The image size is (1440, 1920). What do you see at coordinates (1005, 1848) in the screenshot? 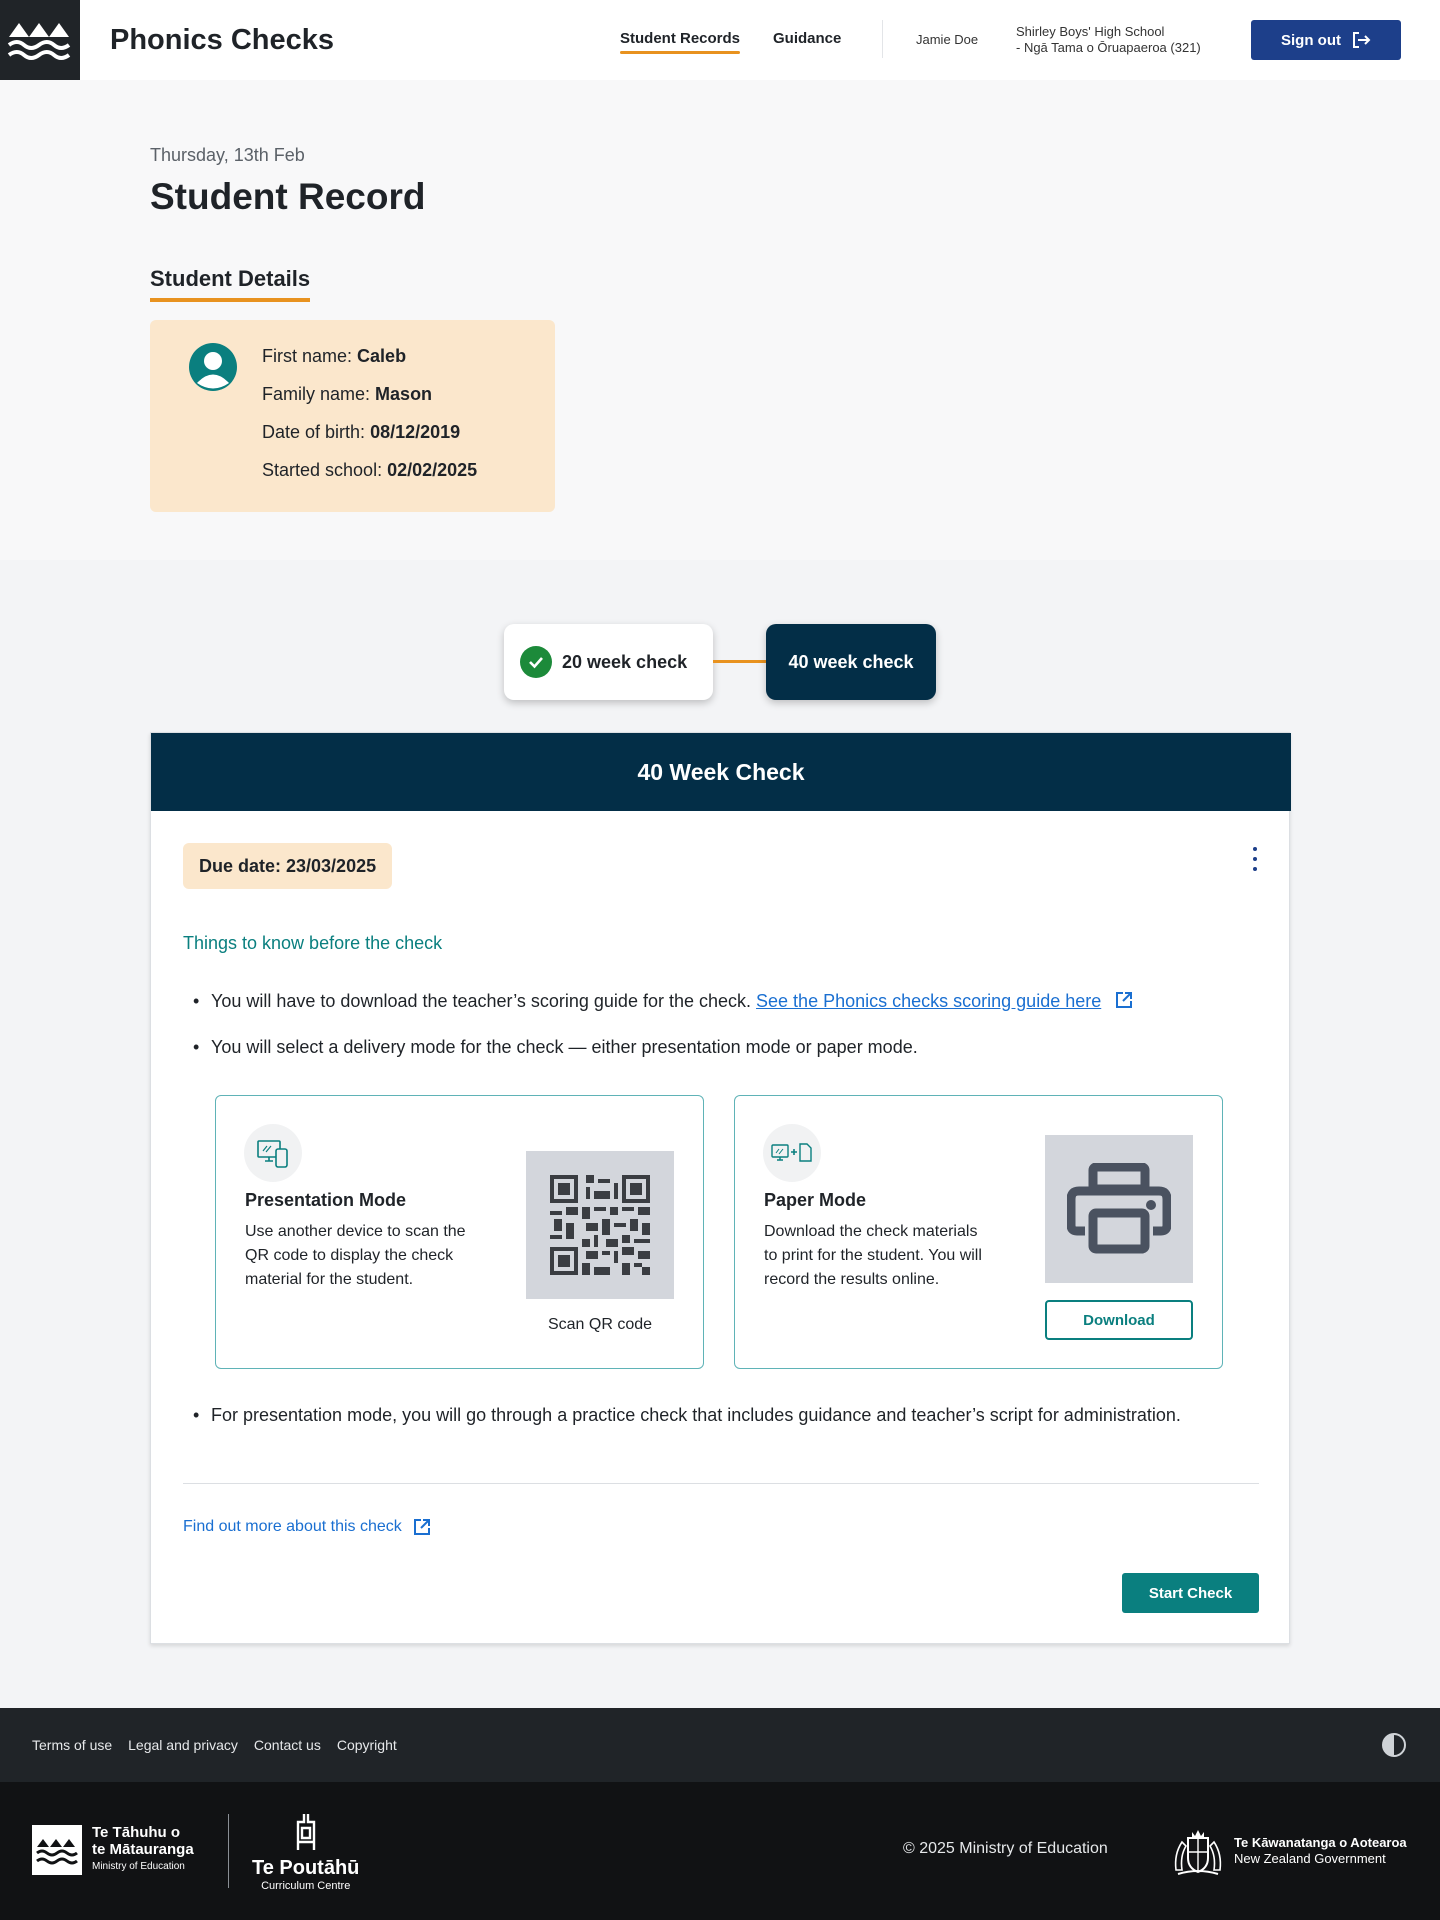
I see `footer-copyright: © 2025 Ministry of Education` at bounding box center [1005, 1848].